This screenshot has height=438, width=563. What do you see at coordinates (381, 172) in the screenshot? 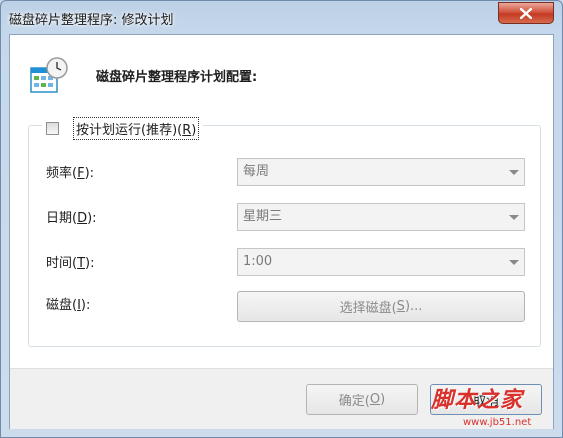
I see `frequency-select: 每周` at bounding box center [381, 172].